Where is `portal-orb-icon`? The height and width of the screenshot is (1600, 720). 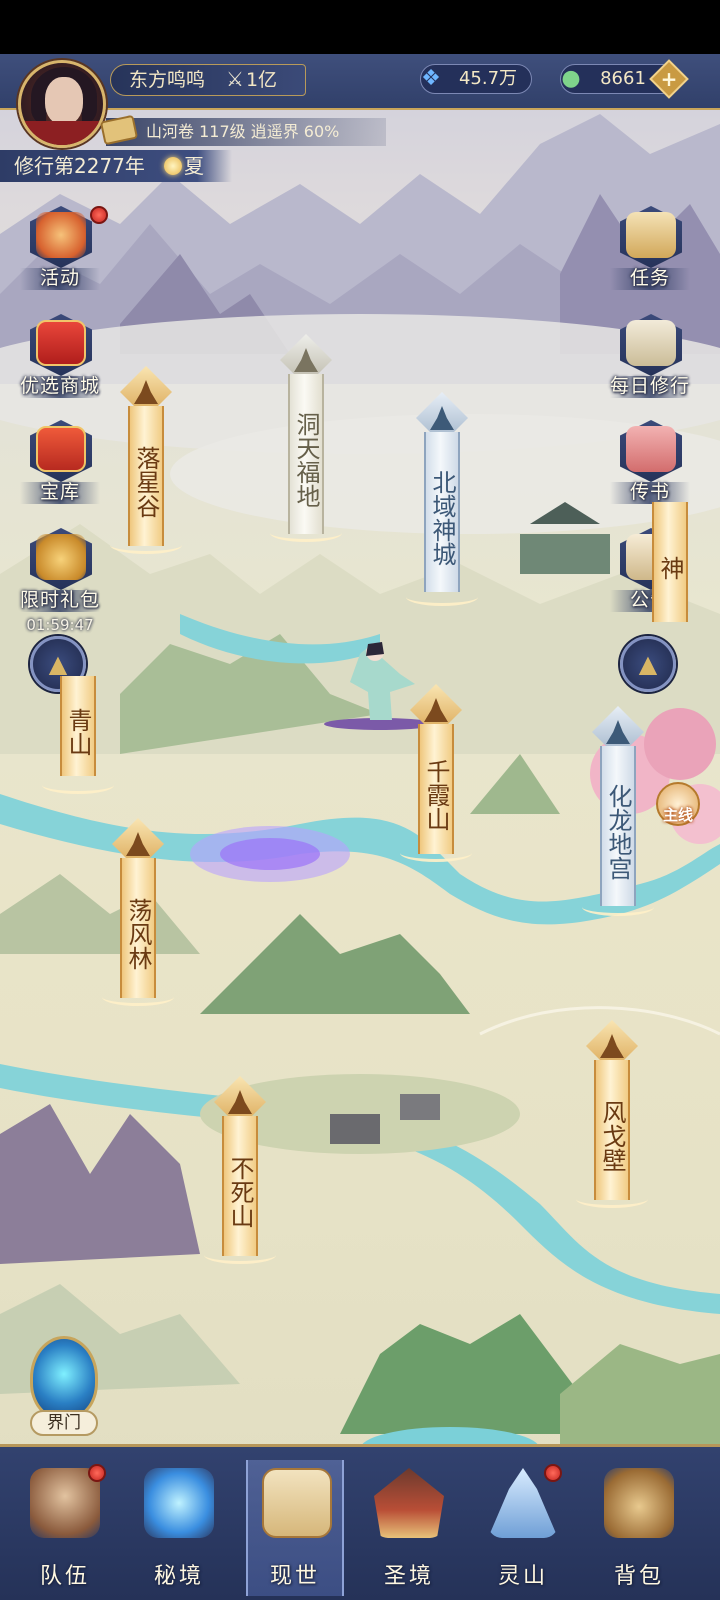
portal-orb-icon is located at coordinates (64, 1378).